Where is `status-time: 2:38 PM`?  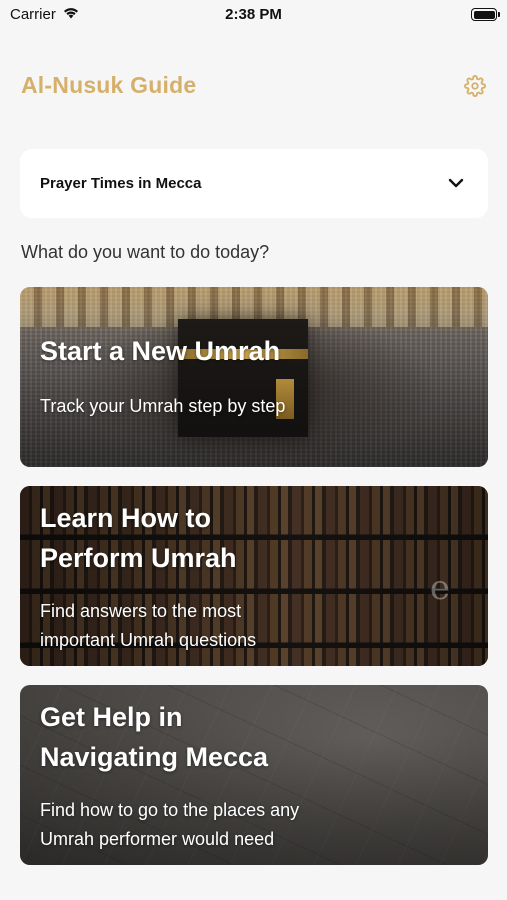
status-time: 2:38 PM is located at coordinates (253, 14).